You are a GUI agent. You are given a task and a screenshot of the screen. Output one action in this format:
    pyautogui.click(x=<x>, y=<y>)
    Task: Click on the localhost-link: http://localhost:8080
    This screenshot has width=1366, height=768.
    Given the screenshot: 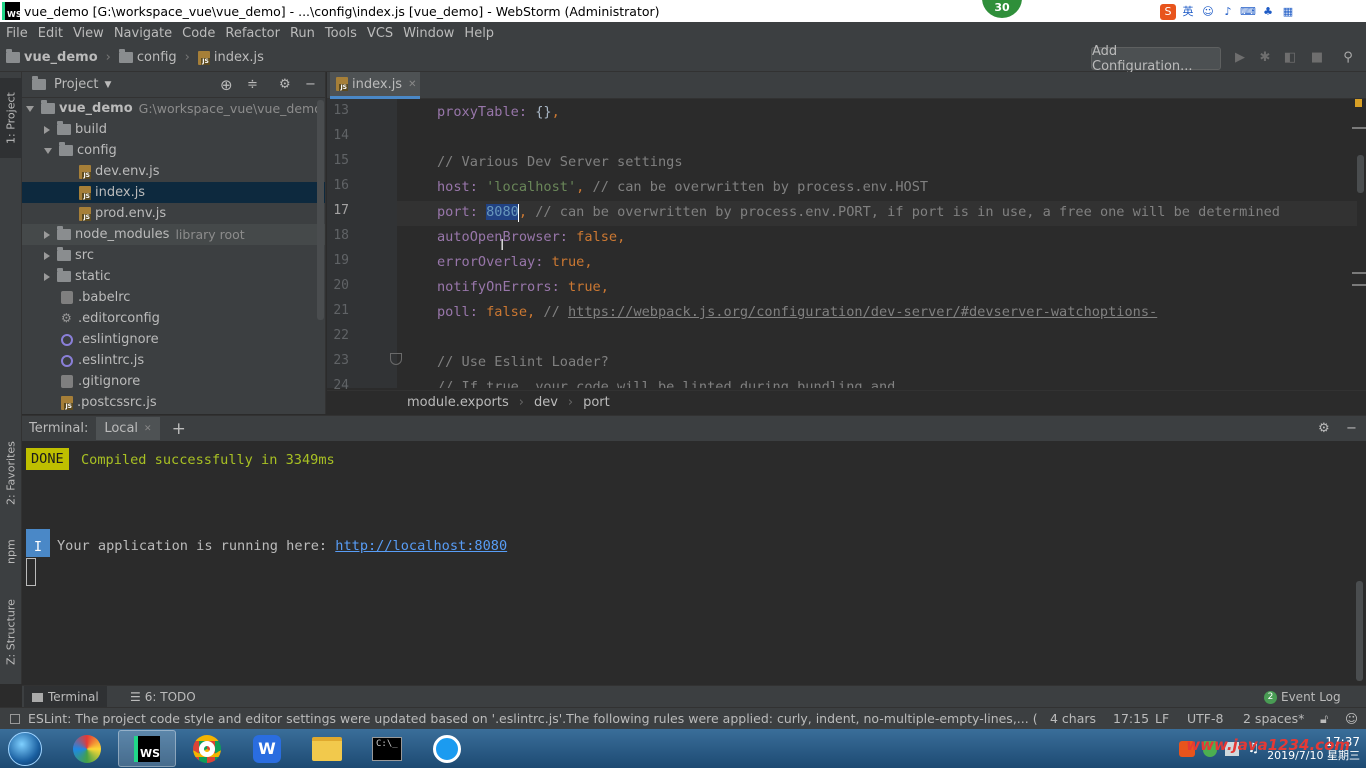 What is the action you would take?
    pyautogui.click(x=421, y=546)
    